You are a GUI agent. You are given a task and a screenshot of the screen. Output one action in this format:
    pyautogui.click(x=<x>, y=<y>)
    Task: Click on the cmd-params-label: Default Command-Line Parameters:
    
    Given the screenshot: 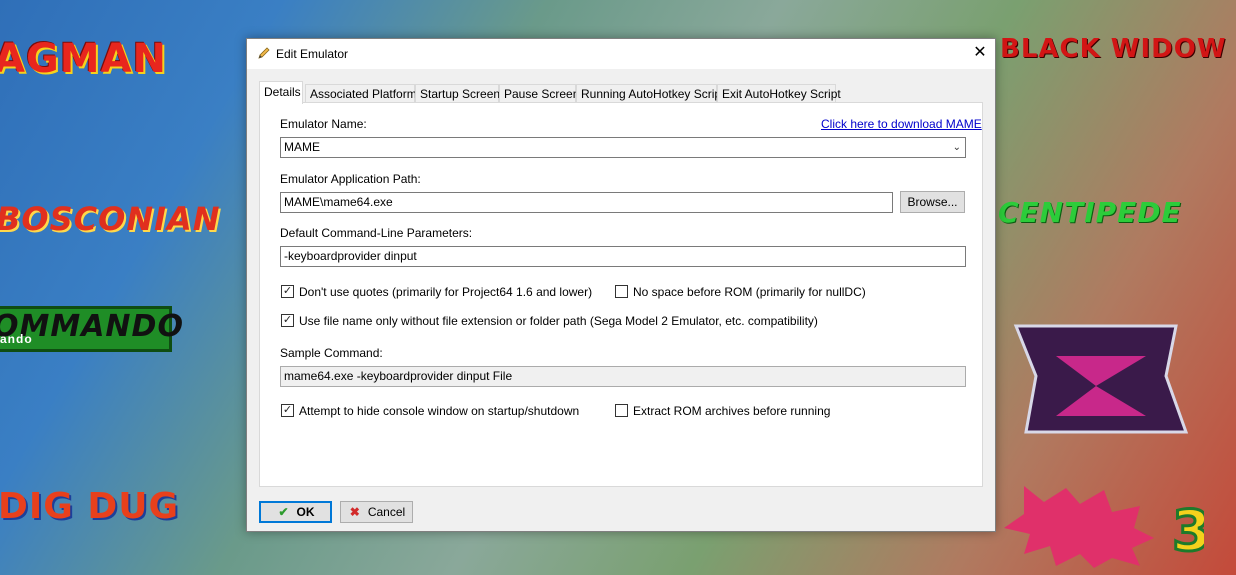 What is the action you would take?
    pyautogui.click(x=376, y=233)
    